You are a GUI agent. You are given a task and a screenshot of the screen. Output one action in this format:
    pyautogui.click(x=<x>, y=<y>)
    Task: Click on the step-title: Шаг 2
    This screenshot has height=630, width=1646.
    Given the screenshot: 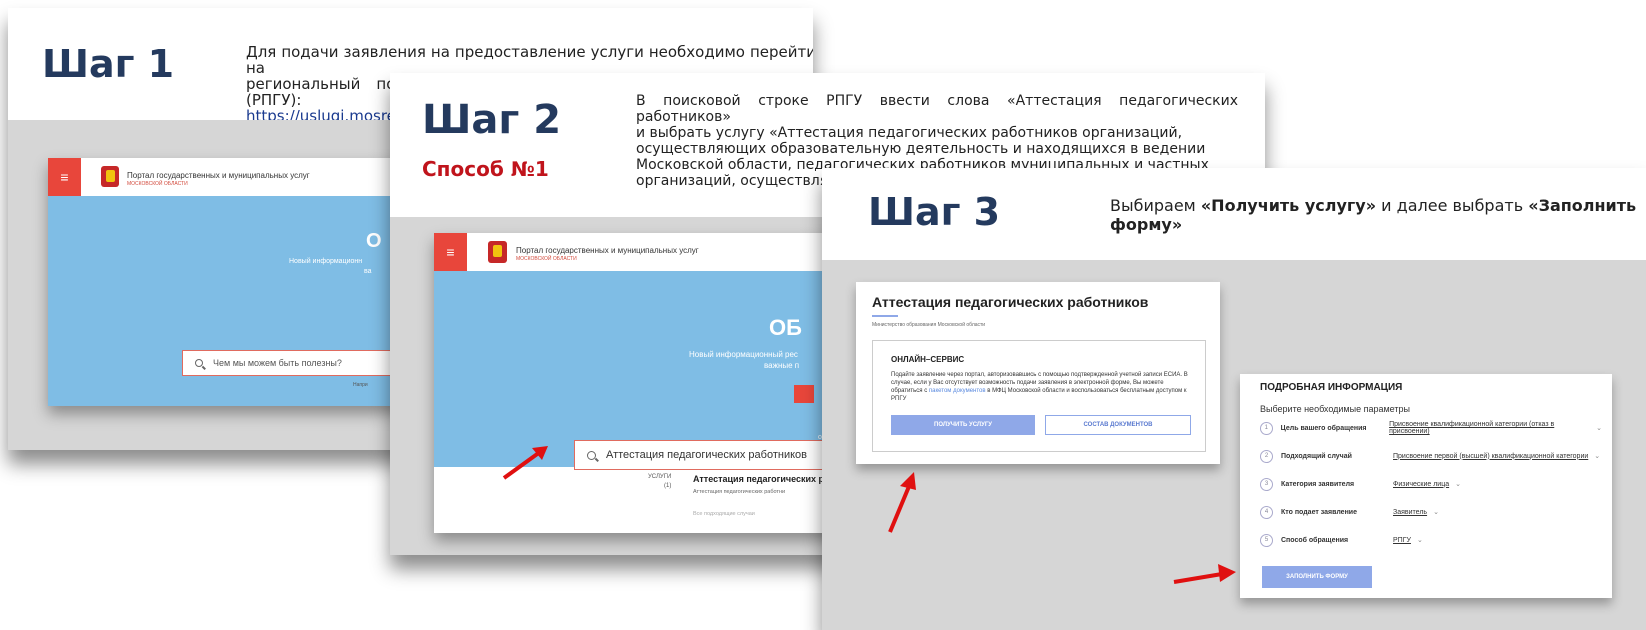 What is the action you would take?
    pyautogui.click(x=492, y=120)
    